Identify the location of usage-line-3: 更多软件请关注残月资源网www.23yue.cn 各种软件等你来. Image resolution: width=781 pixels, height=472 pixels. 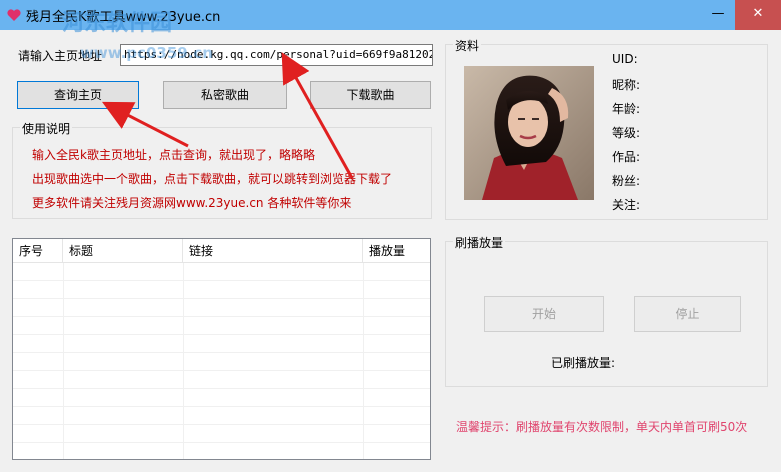
(192, 203).